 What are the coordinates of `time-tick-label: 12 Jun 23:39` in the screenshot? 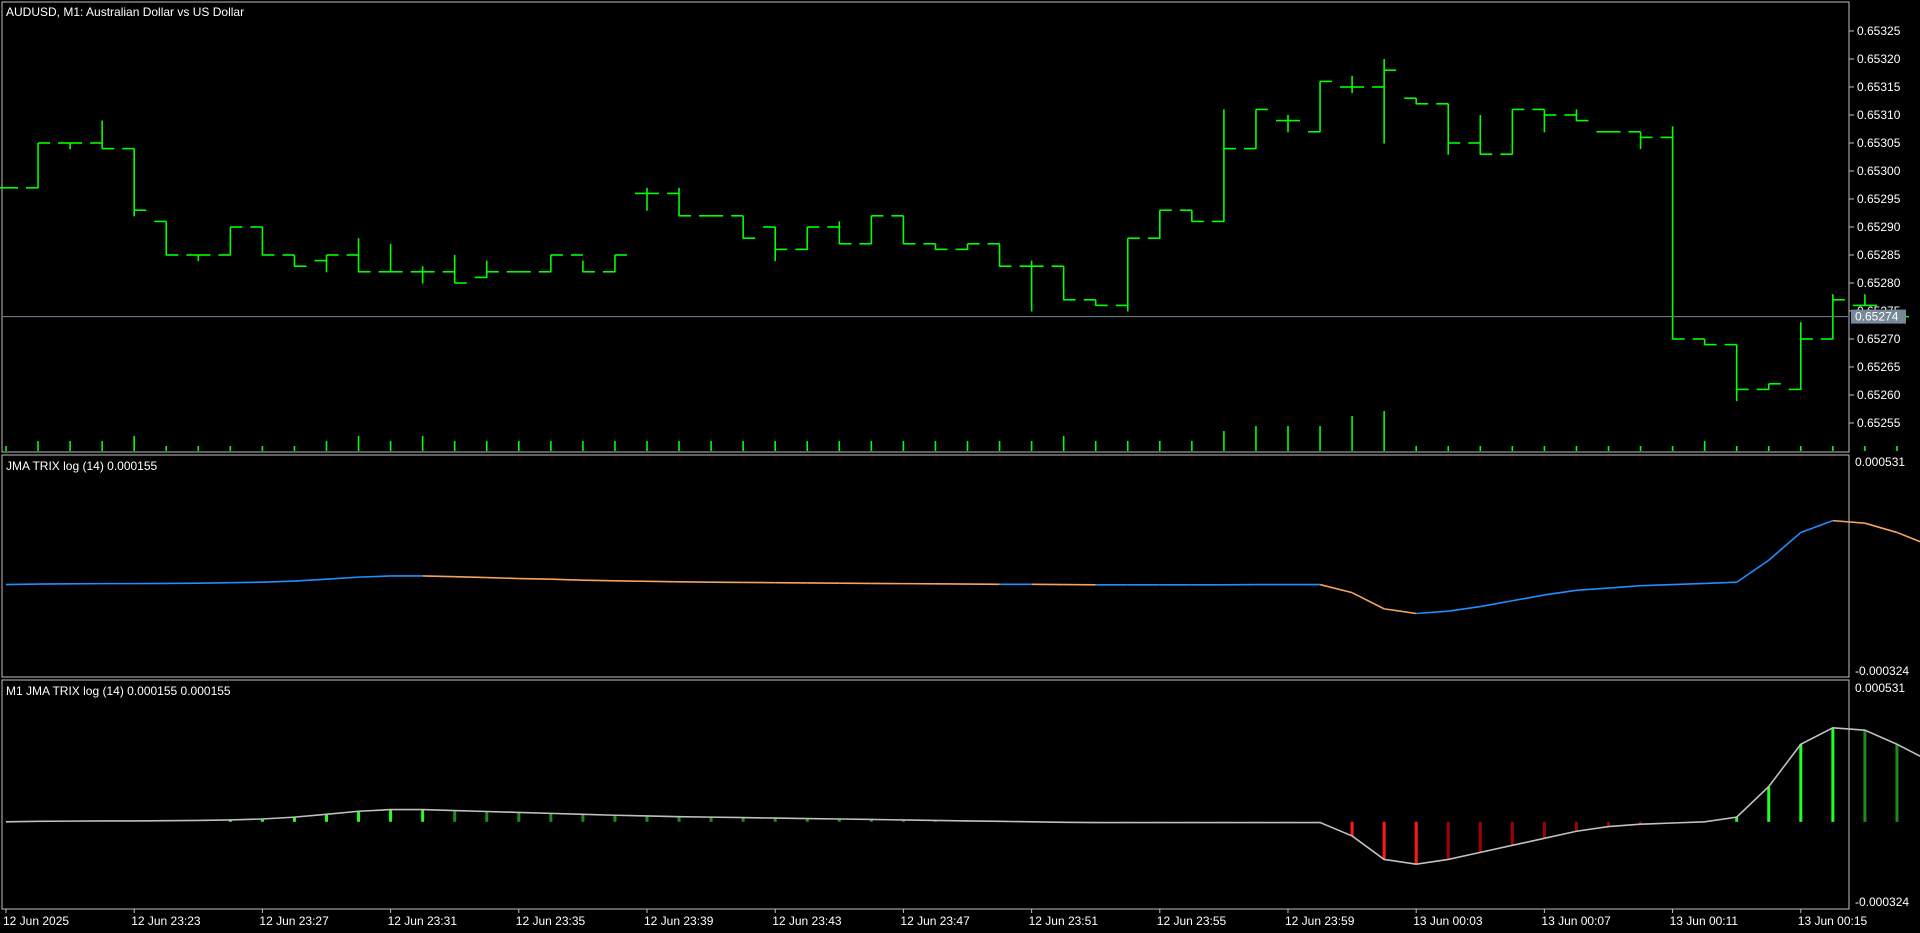 It's located at (679, 921).